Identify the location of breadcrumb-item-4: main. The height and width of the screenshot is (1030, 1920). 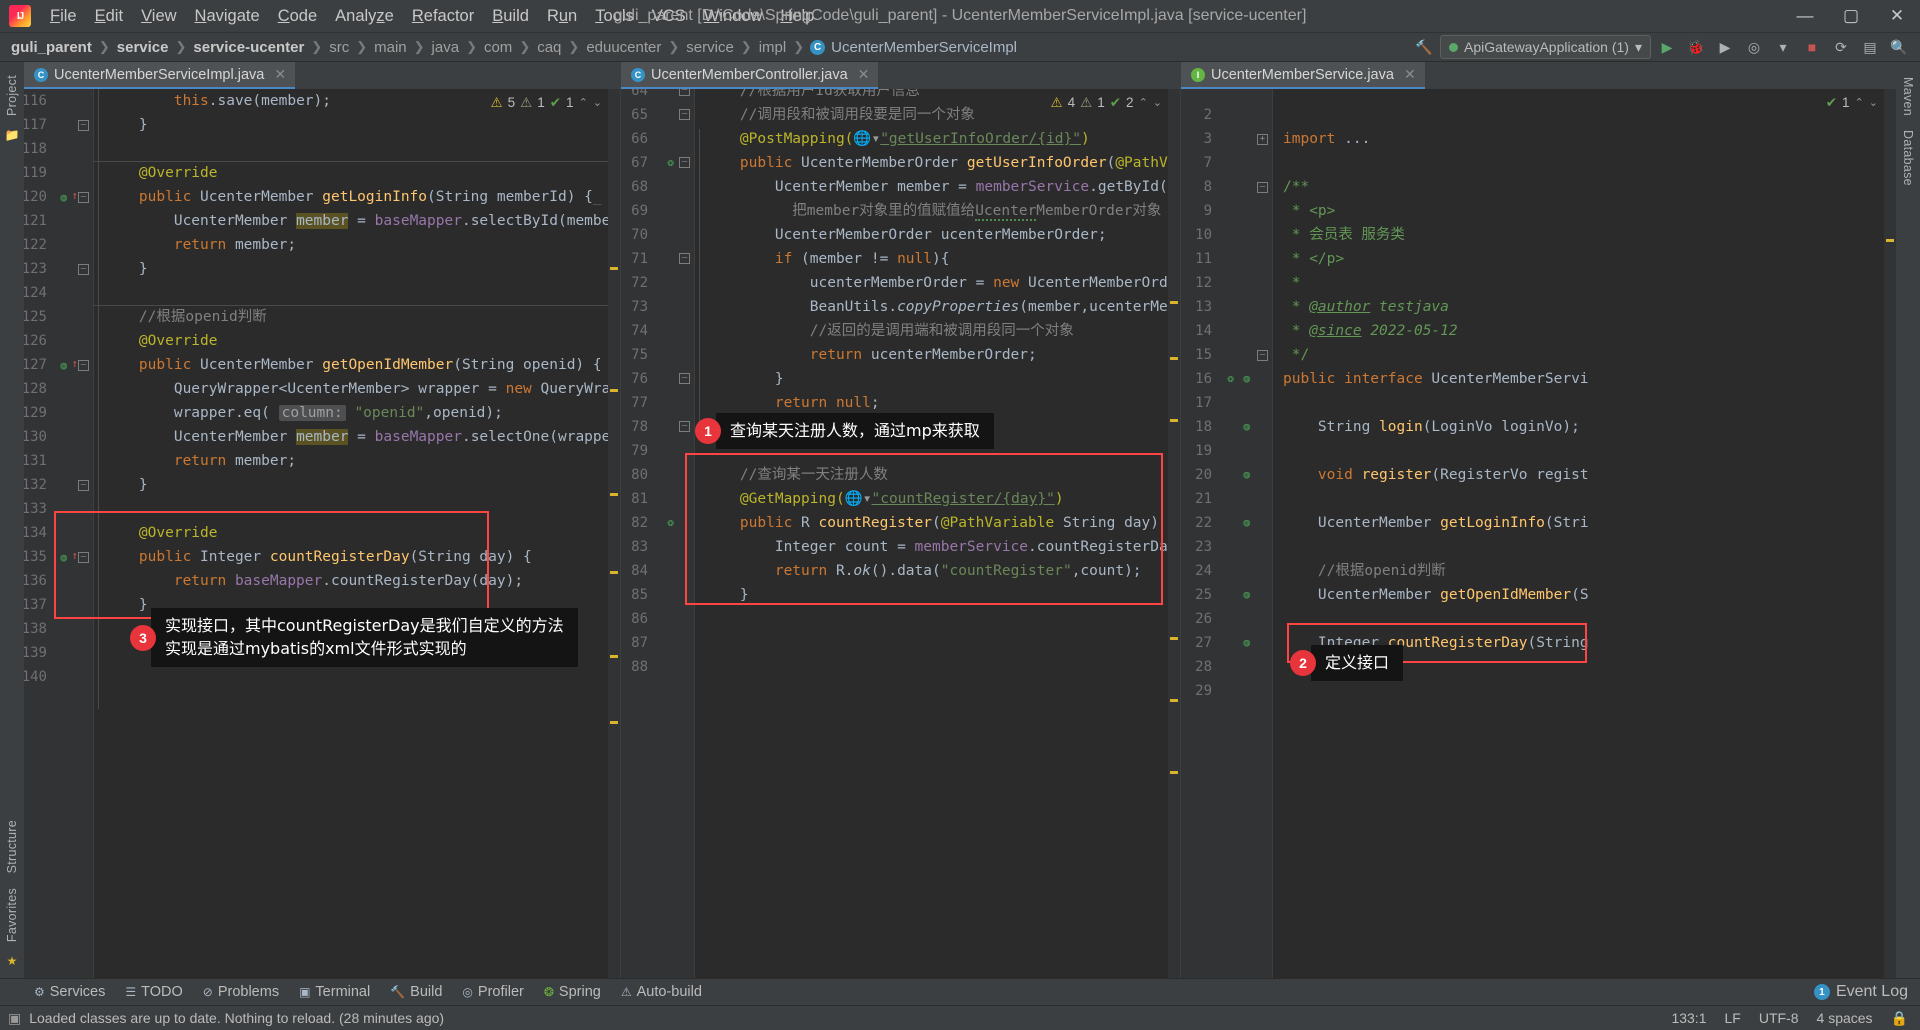
(390, 47).